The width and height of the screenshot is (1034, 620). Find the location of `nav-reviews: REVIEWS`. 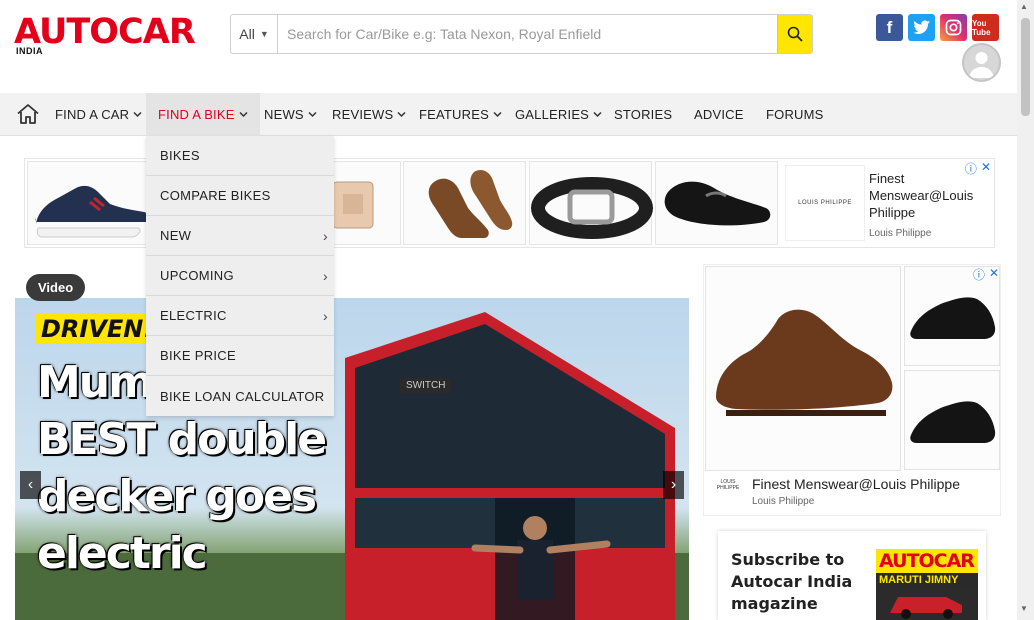

nav-reviews: REVIEWS is located at coordinates (369, 114).